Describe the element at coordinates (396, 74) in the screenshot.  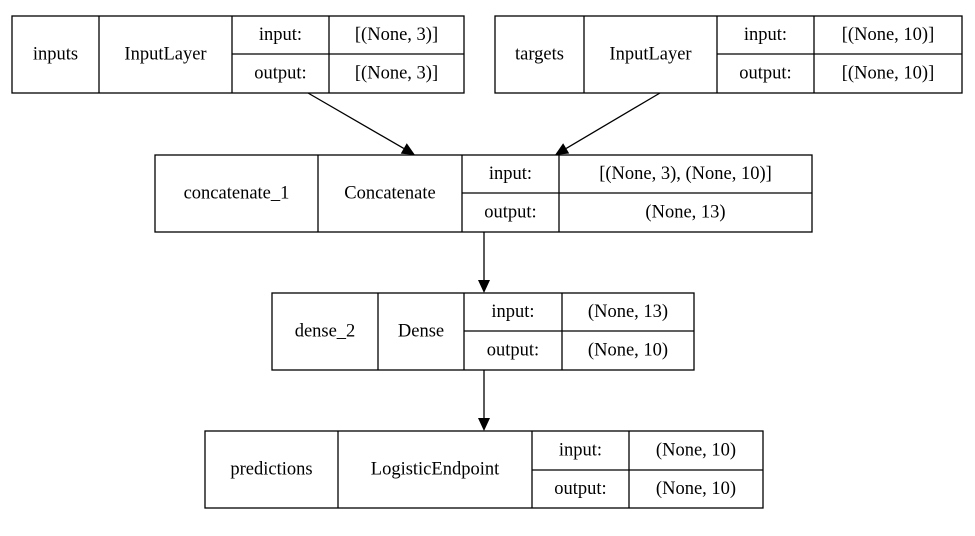
I see `output-shape: [(None, 3)]` at that location.